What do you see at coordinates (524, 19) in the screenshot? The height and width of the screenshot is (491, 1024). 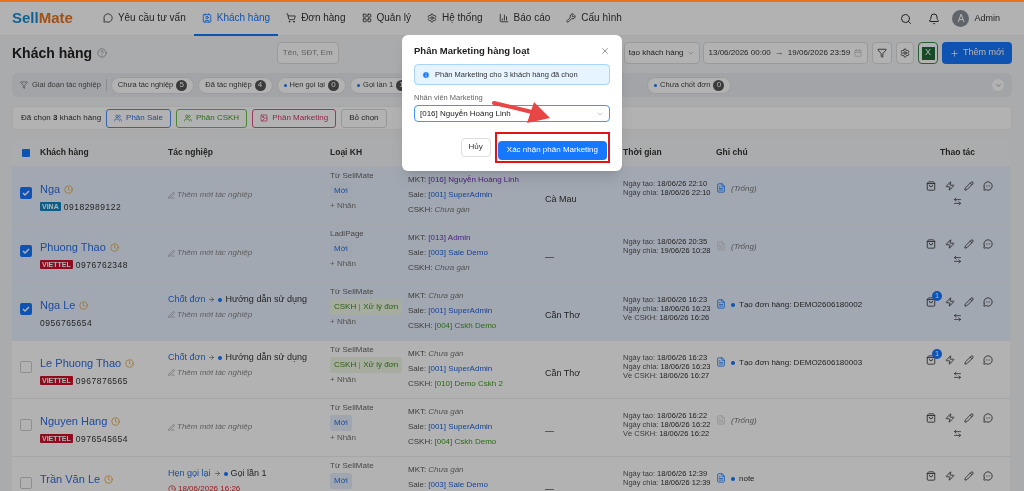 I see `nav-tab: Báo cáo` at bounding box center [524, 19].